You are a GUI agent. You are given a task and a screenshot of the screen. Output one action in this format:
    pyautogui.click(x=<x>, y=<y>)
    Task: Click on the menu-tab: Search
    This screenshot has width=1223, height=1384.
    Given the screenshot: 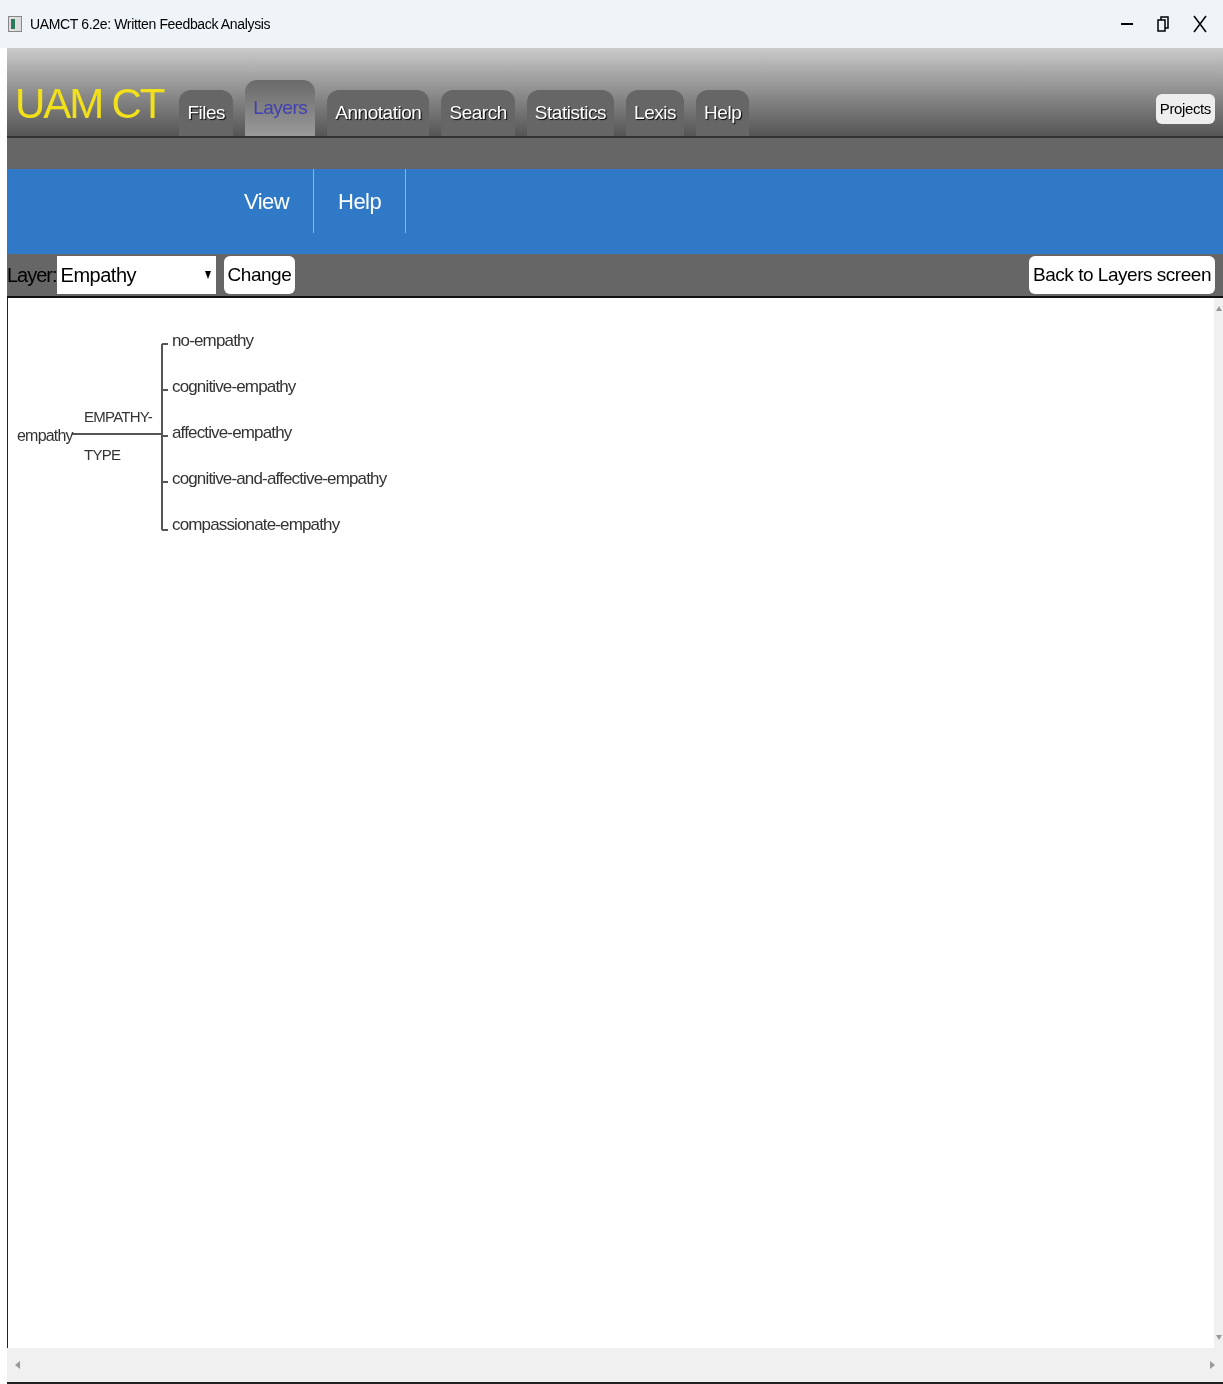 What is the action you would take?
    pyautogui.click(x=478, y=113)
    